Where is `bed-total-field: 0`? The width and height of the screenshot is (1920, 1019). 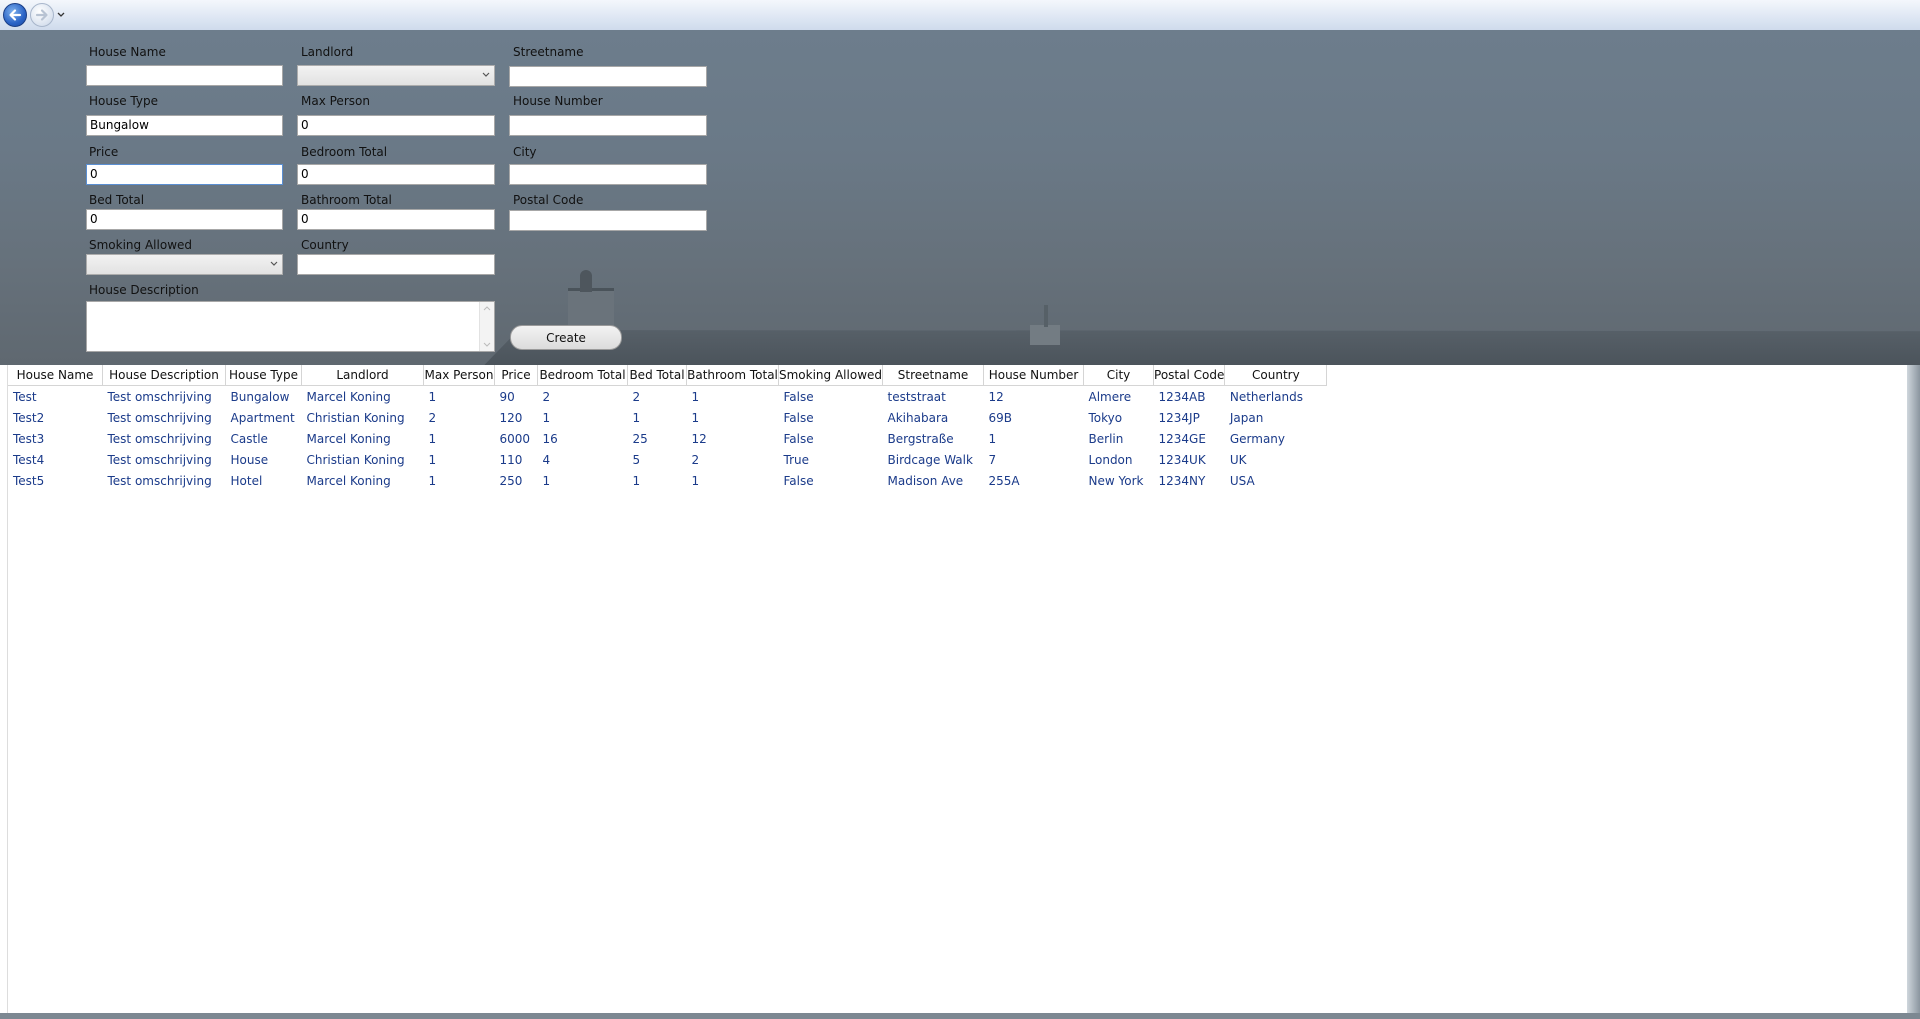
bed-total-field: 0 is located at coordinates (184, 219).